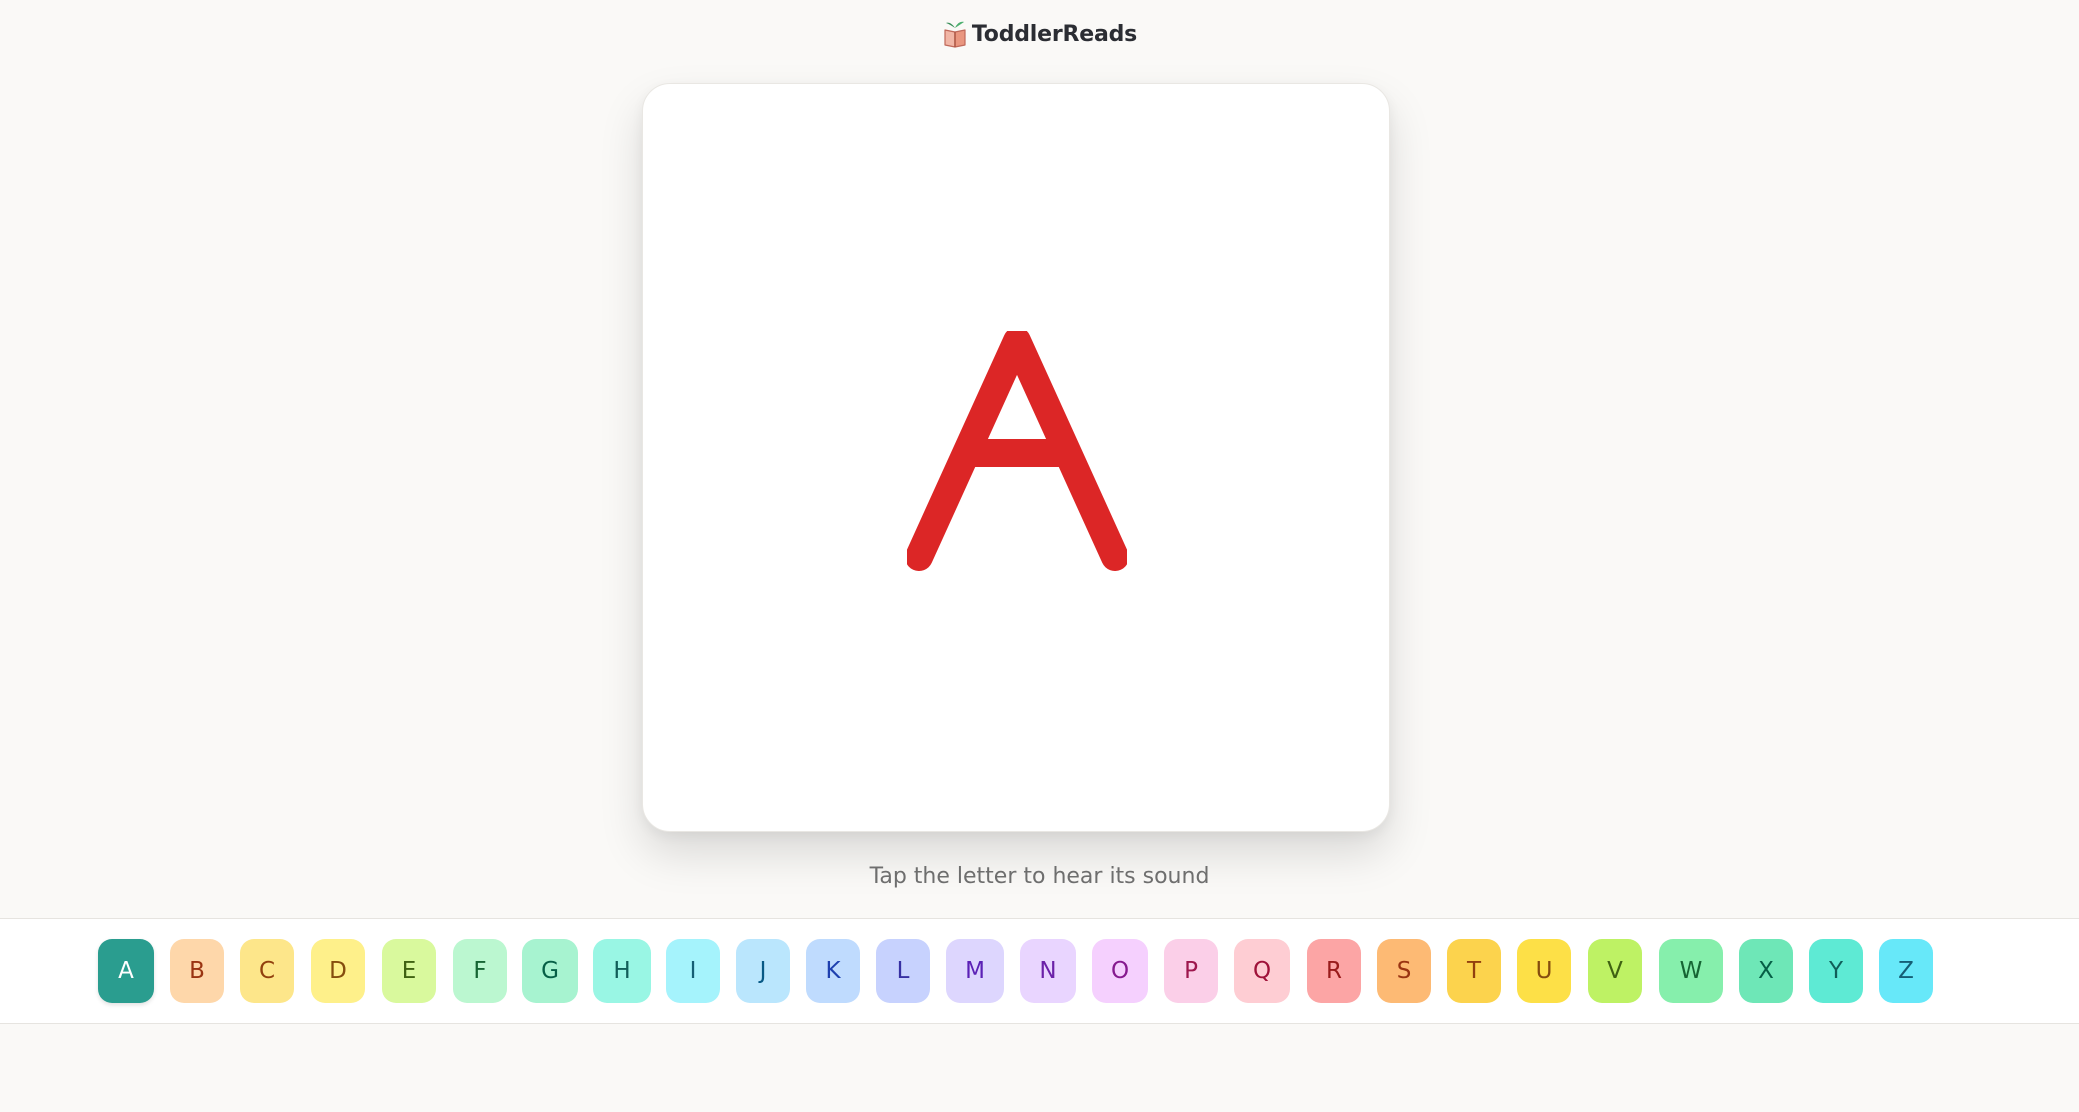  What do you see at coordinates (955, 34) in the screenshot?
I see `book-logo-icon` at bounding box center [955, 34].